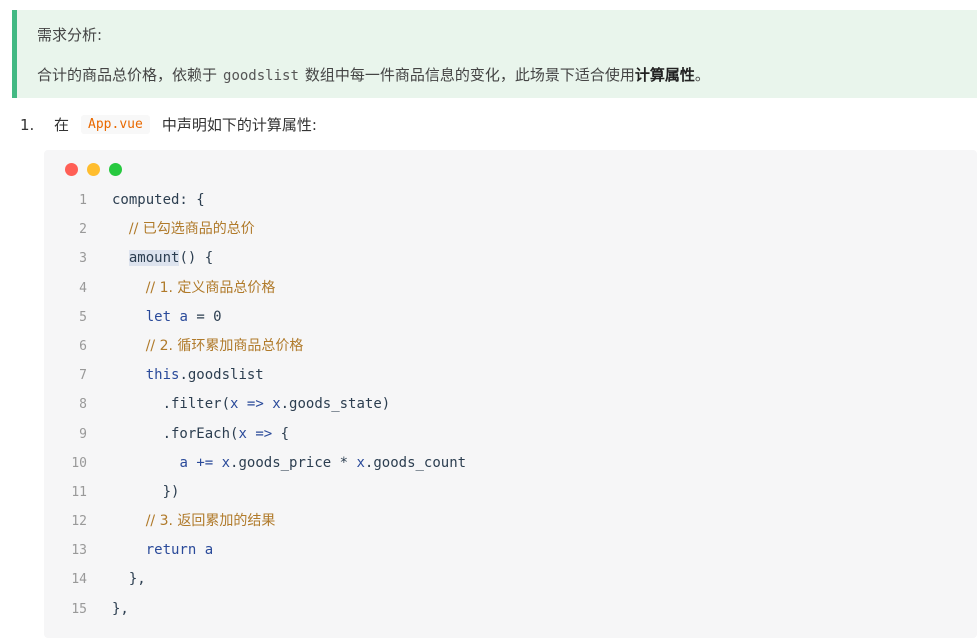 This screenshot has width=977, height=643. What do you see at coordinates (83, 200) in the screenshot?
I see `line-number: 1` at bounding box center [83, 200].